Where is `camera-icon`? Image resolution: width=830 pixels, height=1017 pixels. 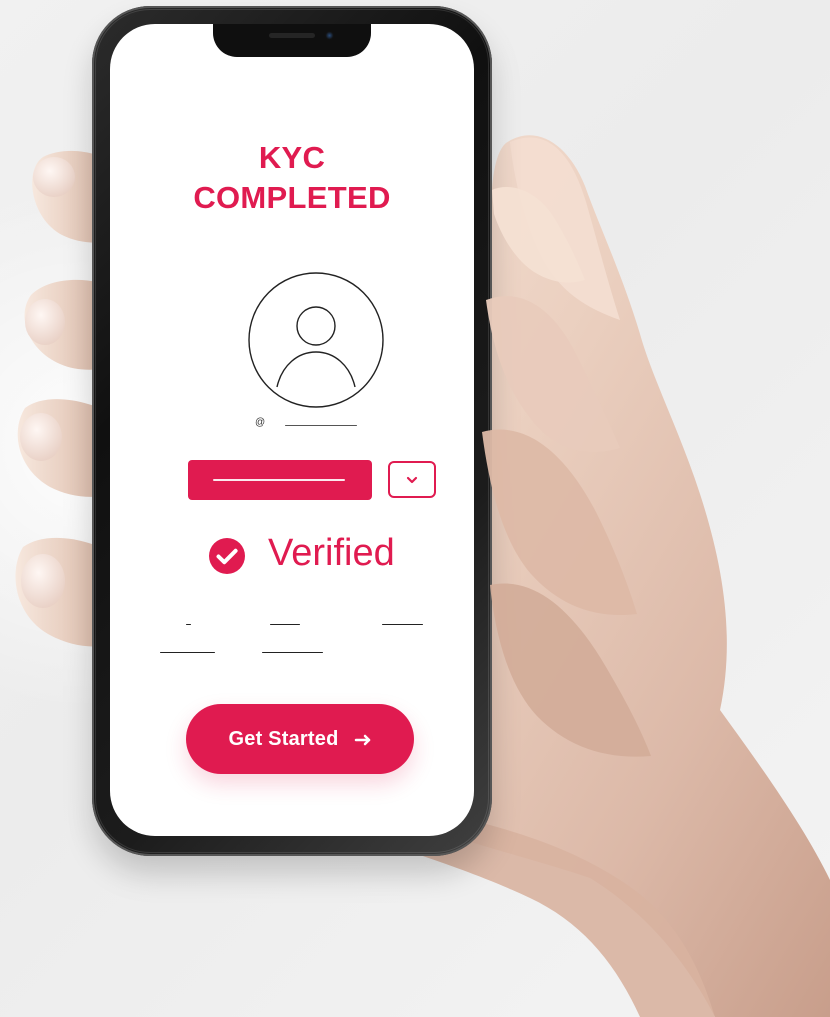 camera-icon is located at coordinates (329, 35).